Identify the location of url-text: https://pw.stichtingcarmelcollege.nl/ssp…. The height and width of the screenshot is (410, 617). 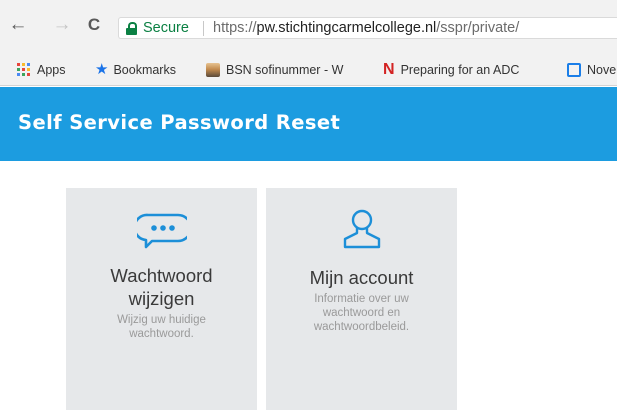
(366, 28).